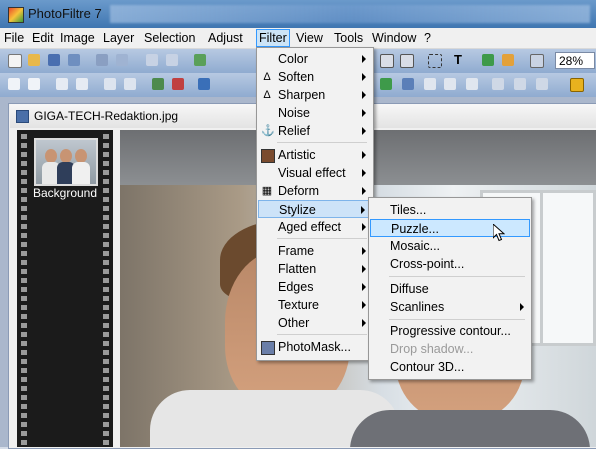 This screenshot has height=449, width=596. What do you see at coordinates (298, 14) in the screenshot?
I see `title-bar: PhotoFiltre 7` at bounding box center [298, 14].